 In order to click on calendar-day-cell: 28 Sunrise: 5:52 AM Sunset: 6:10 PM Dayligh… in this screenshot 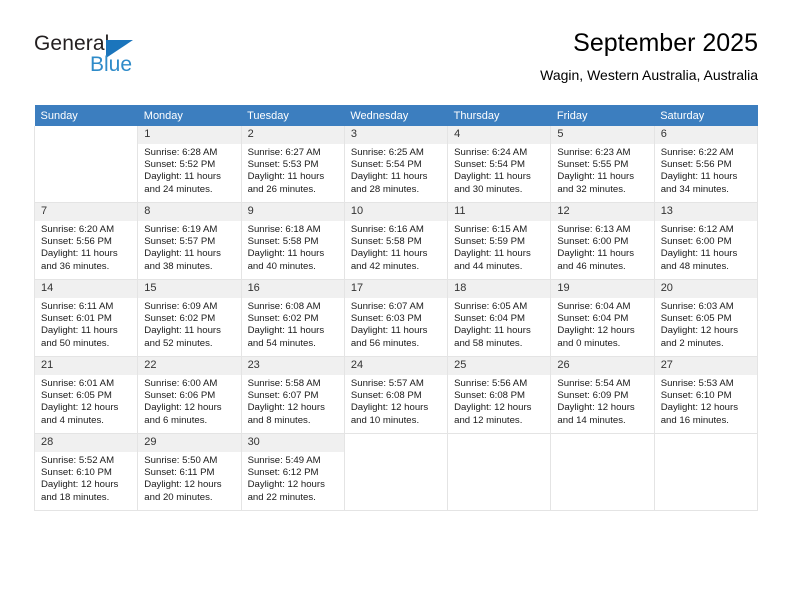, I will do `click(86, 472)`.